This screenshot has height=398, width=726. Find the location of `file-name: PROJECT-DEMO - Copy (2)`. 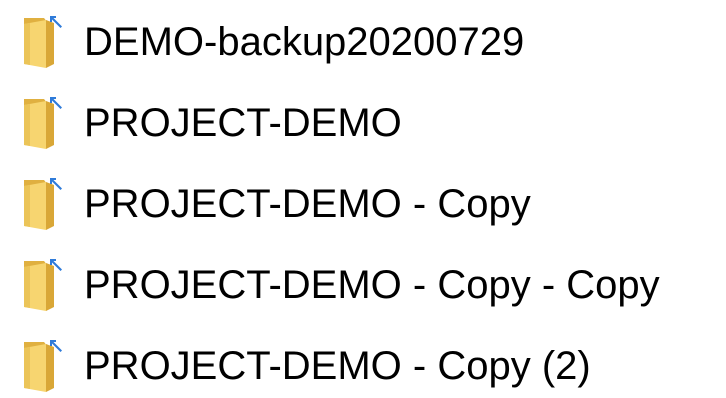

file-name: PROJECT-DEMO - Copy (2) is located at coordinates (337, 366).